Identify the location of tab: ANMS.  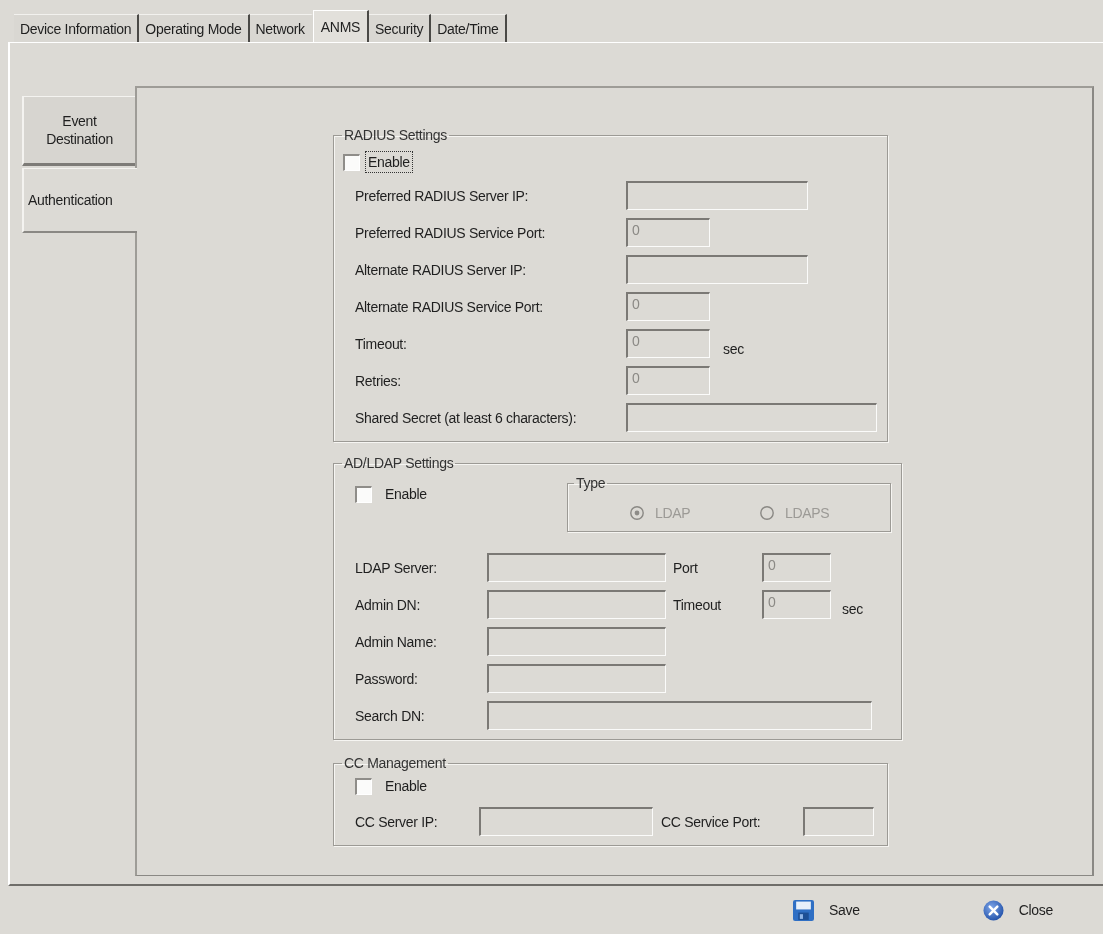
(341, 26).